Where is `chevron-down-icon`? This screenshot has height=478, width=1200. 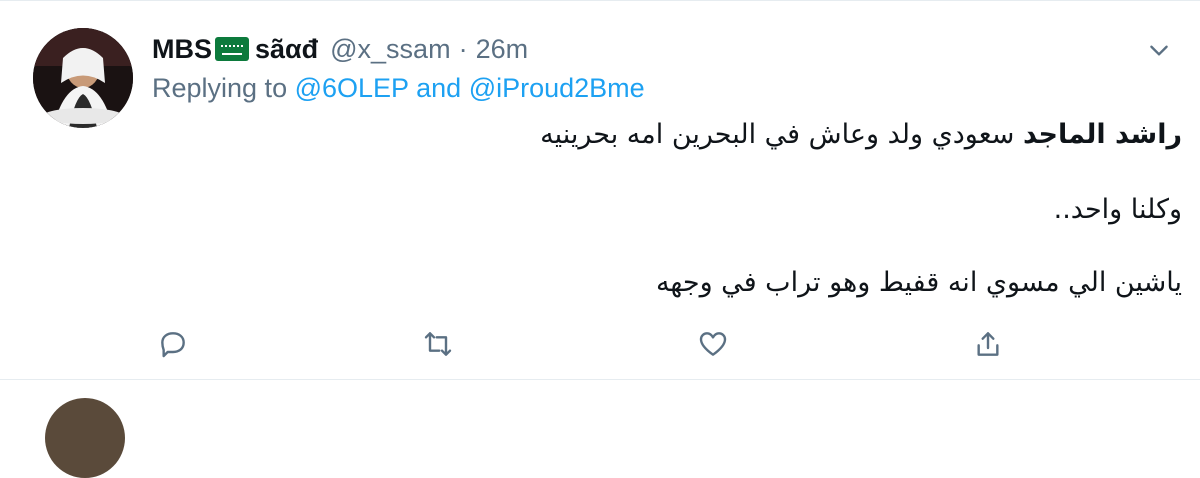 chevron-down-icon is located at coordinates (1159, 50).